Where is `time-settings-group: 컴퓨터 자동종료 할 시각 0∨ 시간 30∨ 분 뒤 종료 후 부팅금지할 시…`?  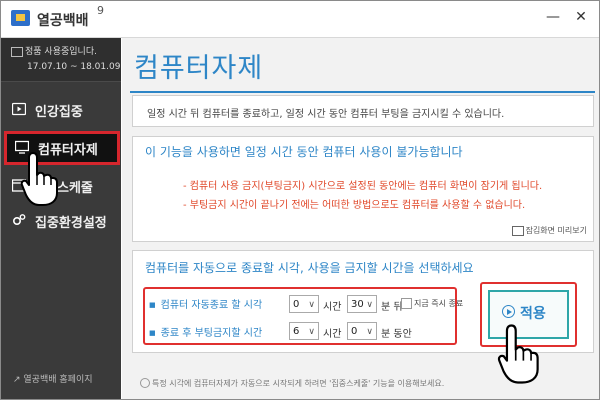 time-settings-group: 컴퓨터 자동종료 할 시각 0∨ 시간 30∨ 분 뒤 종료 후 부팅금지할 시… is located at coordinates (300, 316).